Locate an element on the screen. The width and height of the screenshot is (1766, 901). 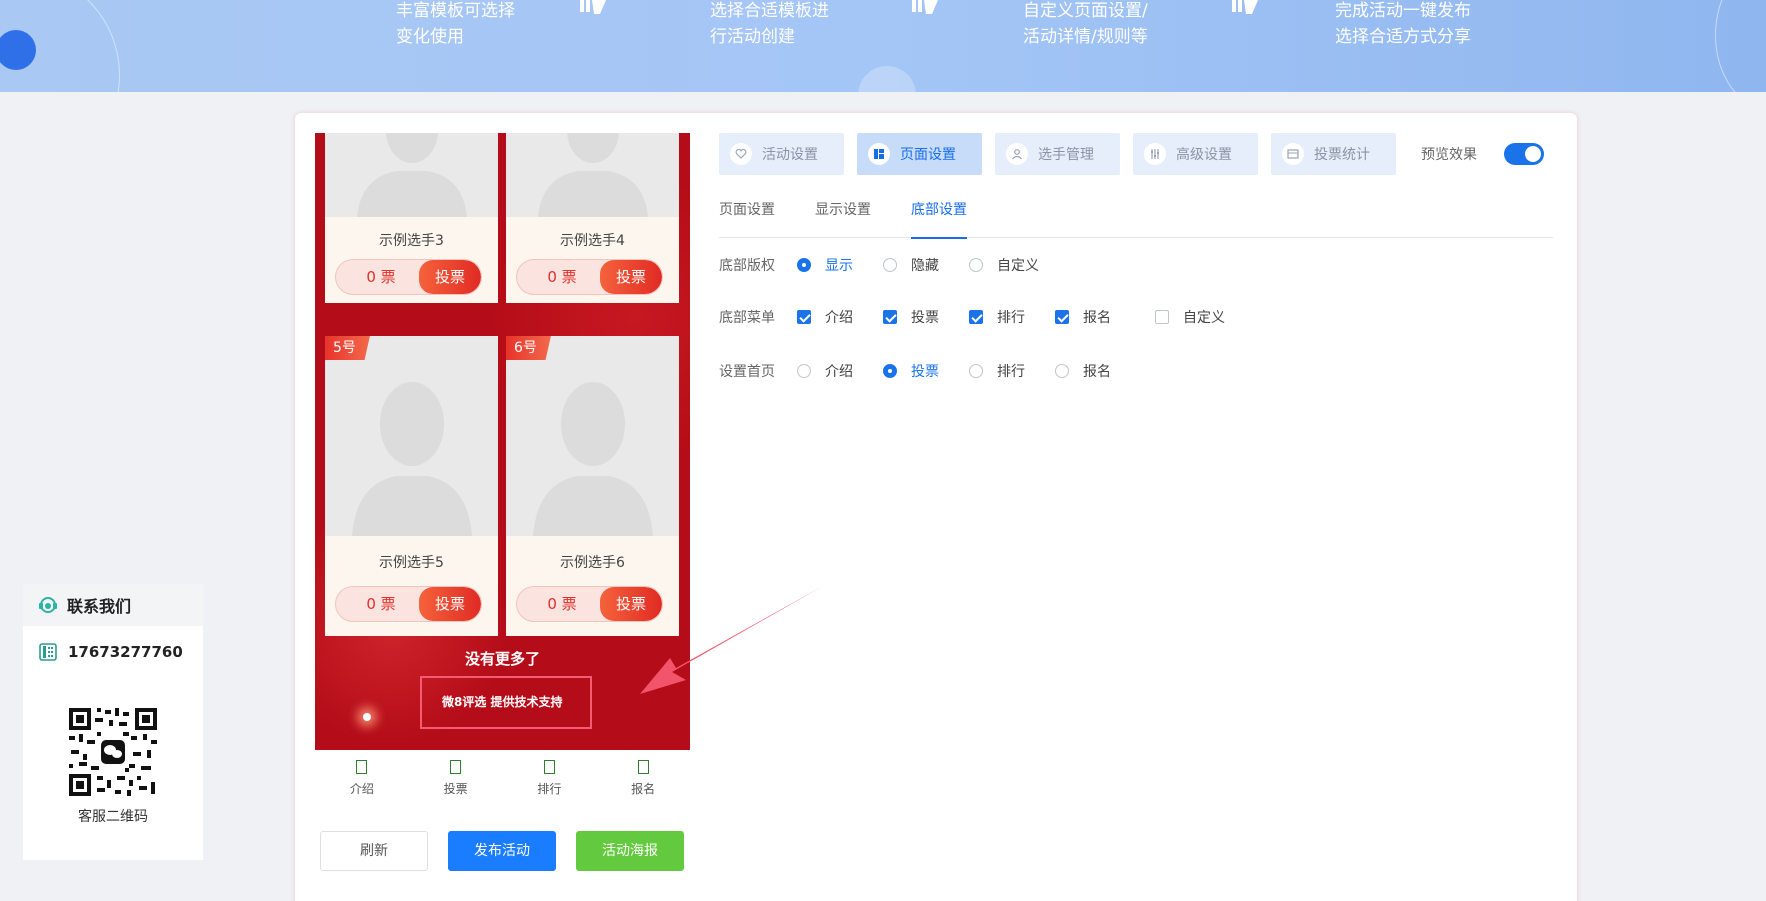
checkbox-menu-signup: 报名 is located at coordinates (1083, 317).